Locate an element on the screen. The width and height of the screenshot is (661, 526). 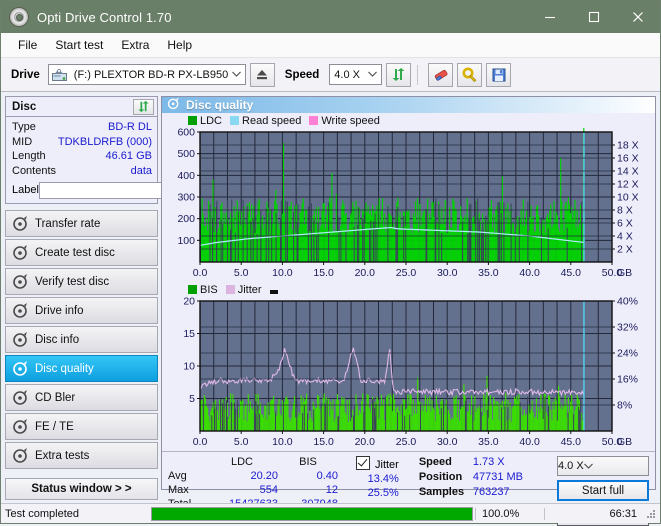
samples-label: Samples is located at coordinates (441, 492).